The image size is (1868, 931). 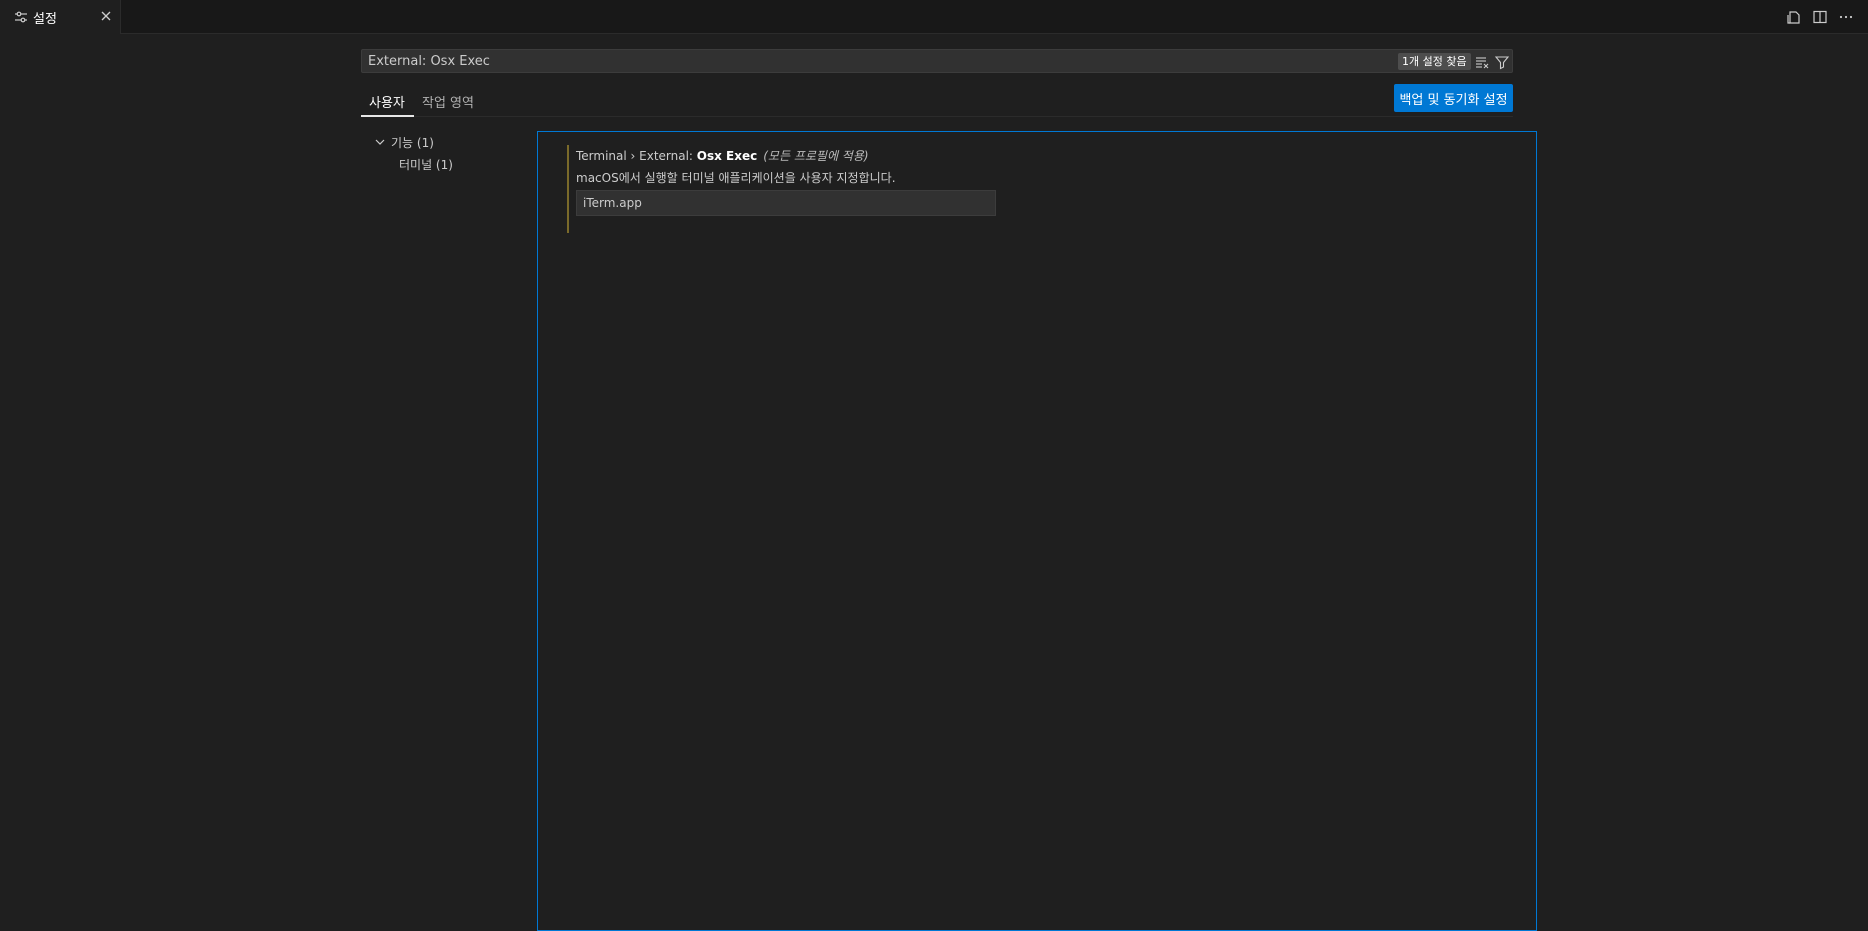 What do you see at coordinates (786, 203) in the screenshot?
I see `setting-value-input` at bounding box center [786, 203].